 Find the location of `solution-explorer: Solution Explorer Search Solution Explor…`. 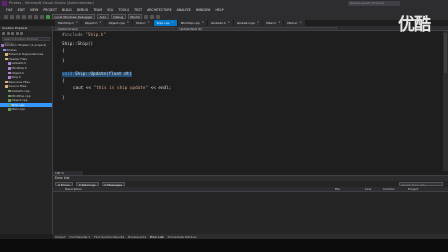

solution-explorer: Solution Explorer Search Solution Explor… is located at coordinates (26, 130).